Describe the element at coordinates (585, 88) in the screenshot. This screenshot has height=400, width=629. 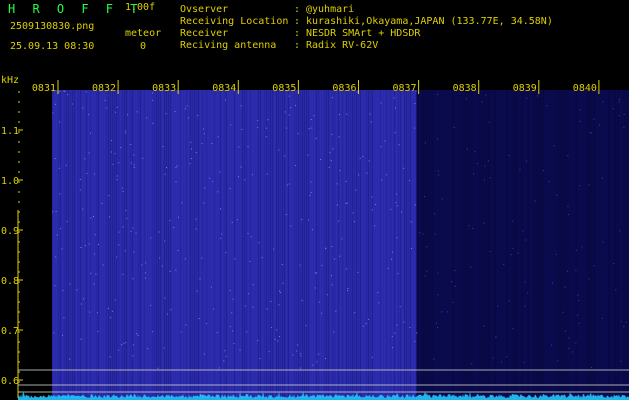
I see `time-tick-label: 0840` at that location.